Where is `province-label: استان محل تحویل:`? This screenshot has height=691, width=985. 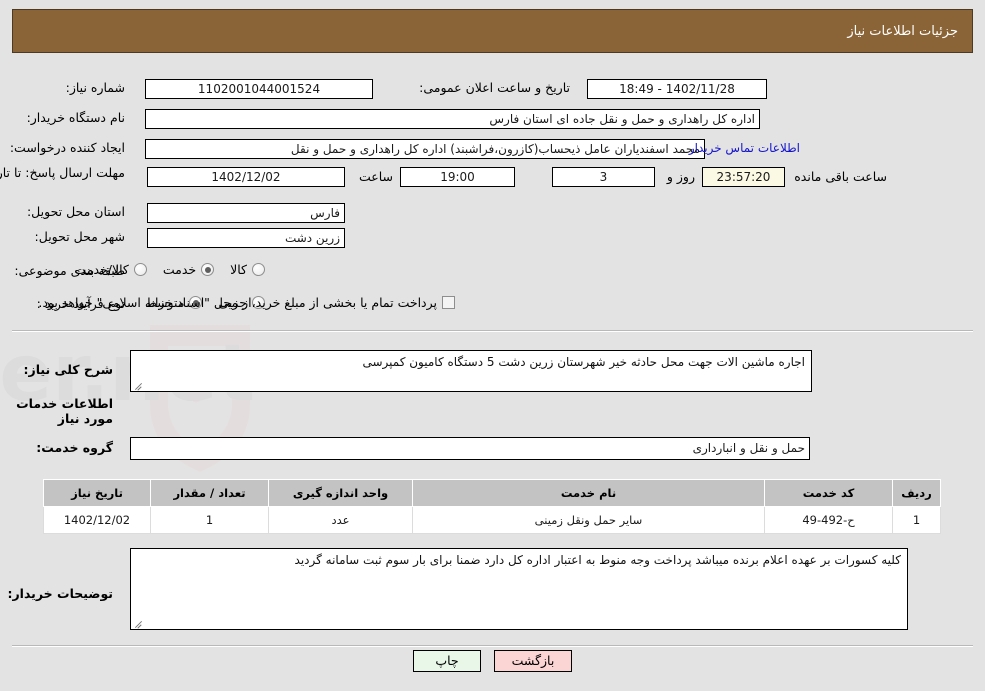
province-label: استان محل تحویل: is located at coordinates (75, 211).